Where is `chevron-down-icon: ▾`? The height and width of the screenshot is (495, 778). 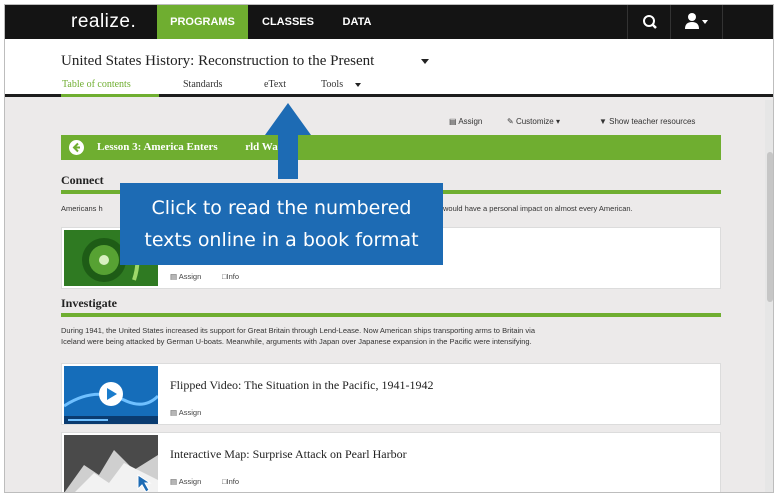 chevron-down-icon: ▾ is located at coordinates (556, 121).